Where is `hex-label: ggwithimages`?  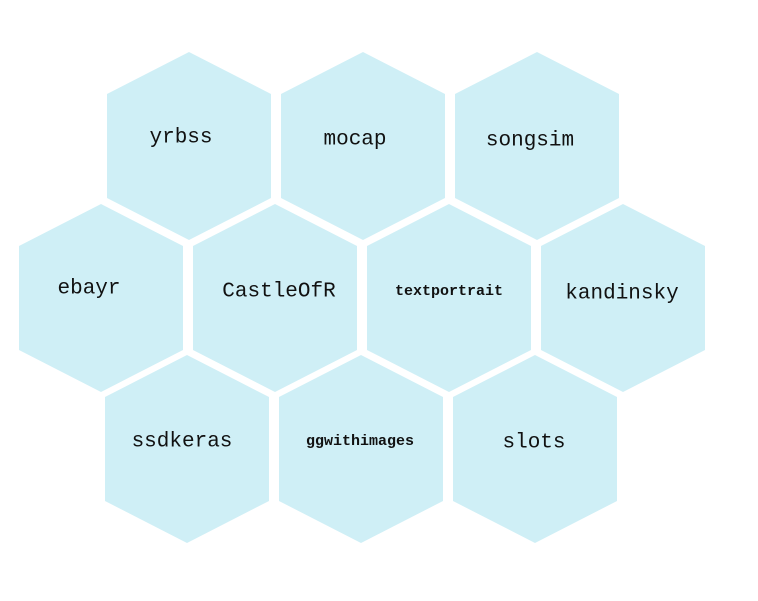
hex-label: ggwithimages is located at coordinates (360, 441).